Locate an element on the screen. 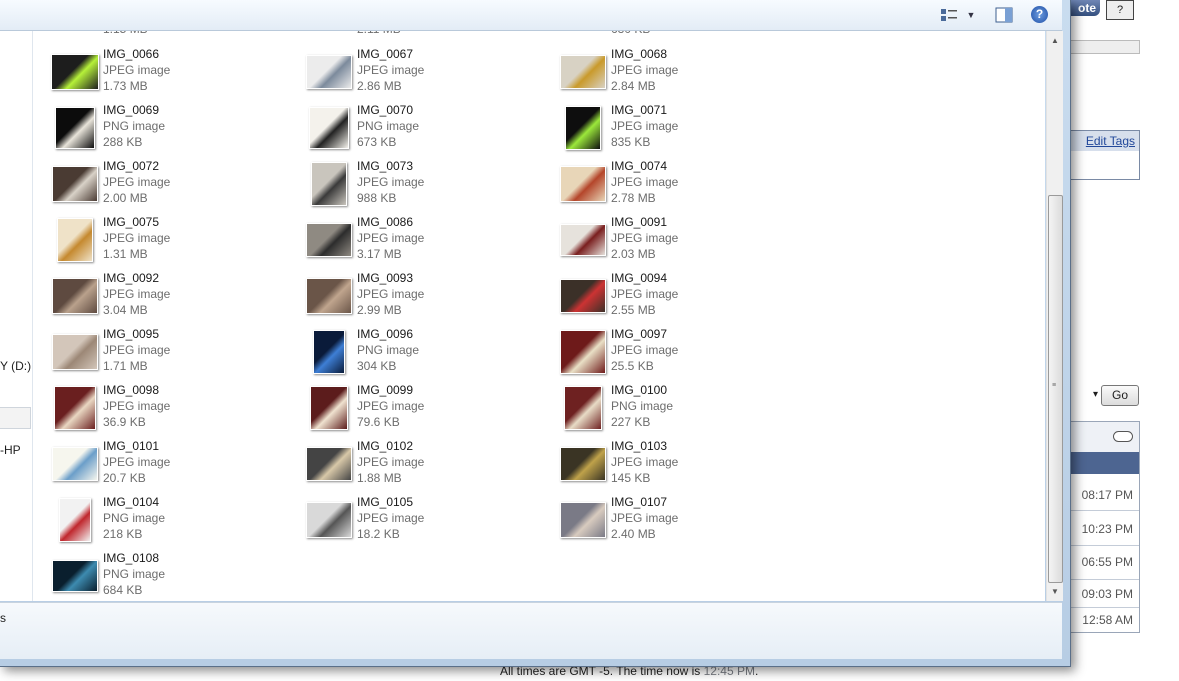 This screenshot has width=1179, height=681. file-size: 145 KB is located at coordinates (631, 478).